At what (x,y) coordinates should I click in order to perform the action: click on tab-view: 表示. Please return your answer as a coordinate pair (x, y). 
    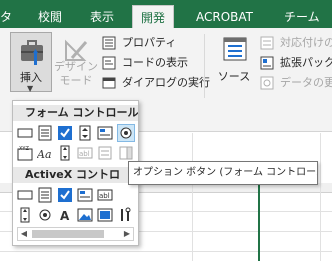
    Looking at the image, I should click on (102, 17).